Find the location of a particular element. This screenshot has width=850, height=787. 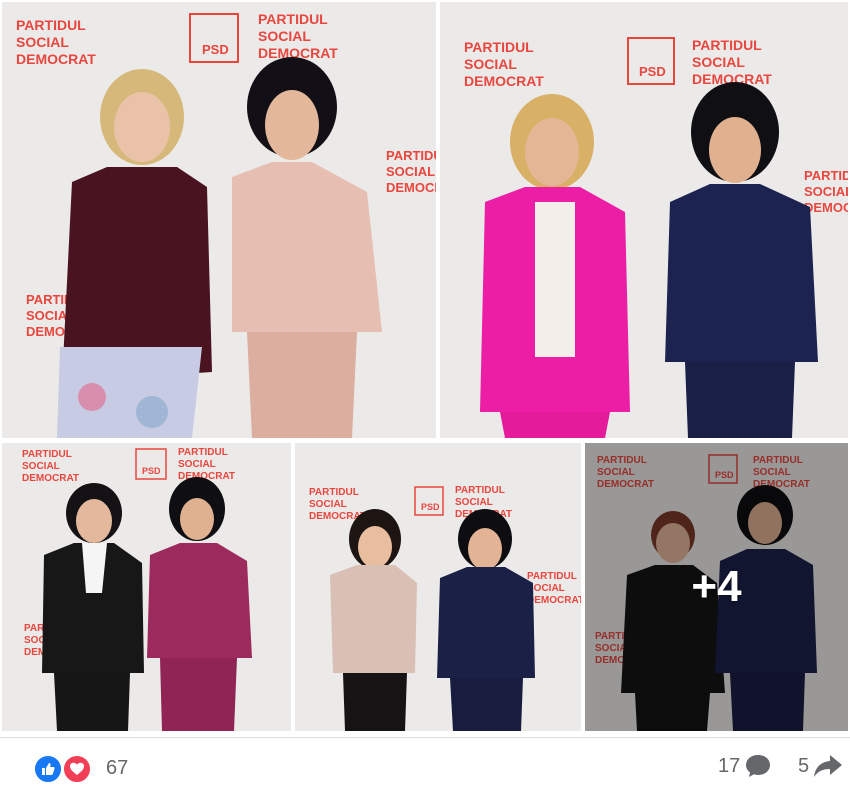

post-footer: 67 17 5 is located at coordinates (425, 766).